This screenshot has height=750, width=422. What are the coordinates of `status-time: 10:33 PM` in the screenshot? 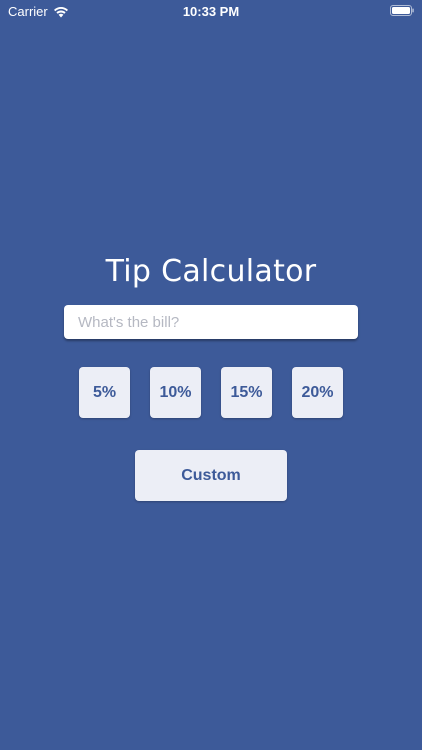 It's located at (211, 11).